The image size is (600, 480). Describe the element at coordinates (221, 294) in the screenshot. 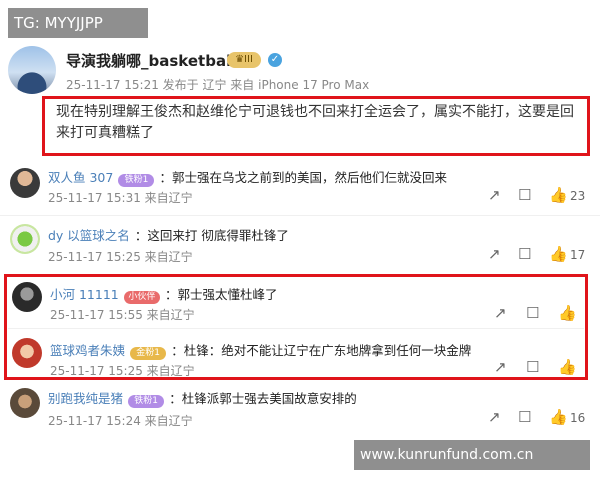

I see `comment-text: ：郭士强太懂杜峰了` at that location.